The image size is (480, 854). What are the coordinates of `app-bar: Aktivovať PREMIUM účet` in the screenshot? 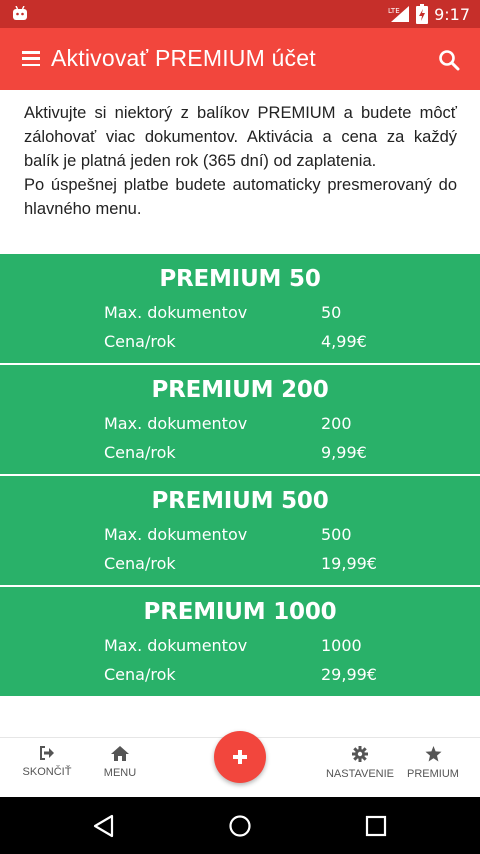 It's located at (240, 59).